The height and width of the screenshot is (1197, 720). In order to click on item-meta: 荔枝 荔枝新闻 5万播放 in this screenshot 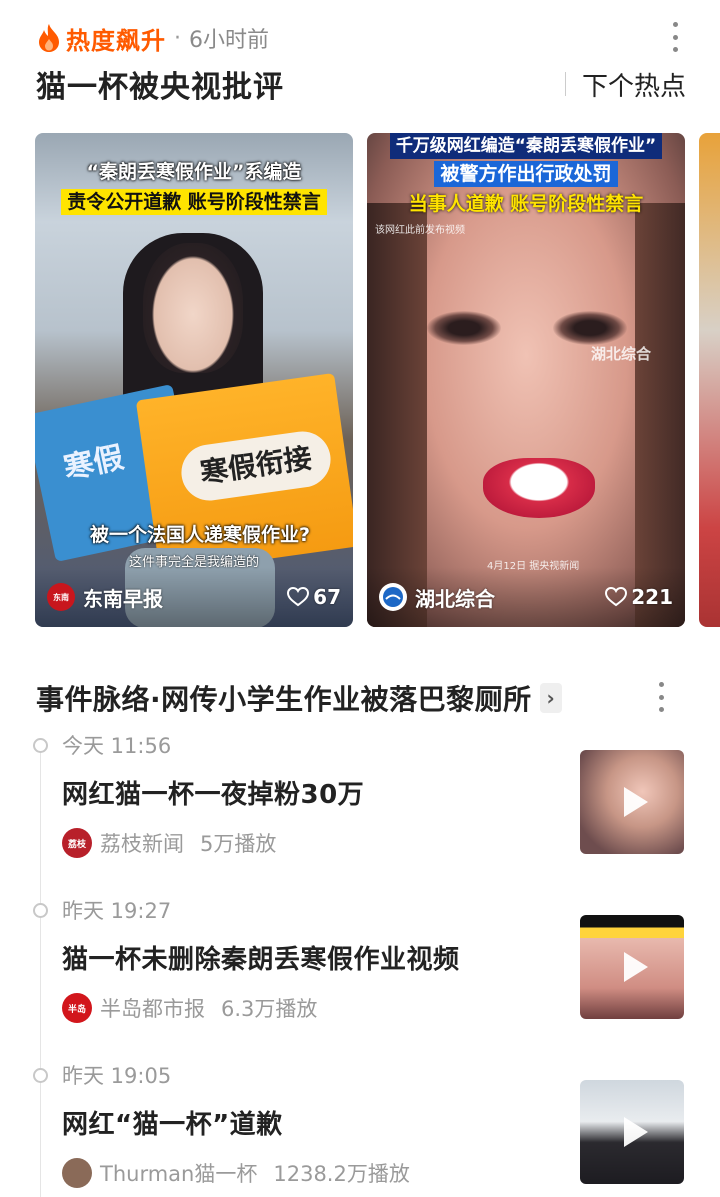, I will do `click(169, 843)`.